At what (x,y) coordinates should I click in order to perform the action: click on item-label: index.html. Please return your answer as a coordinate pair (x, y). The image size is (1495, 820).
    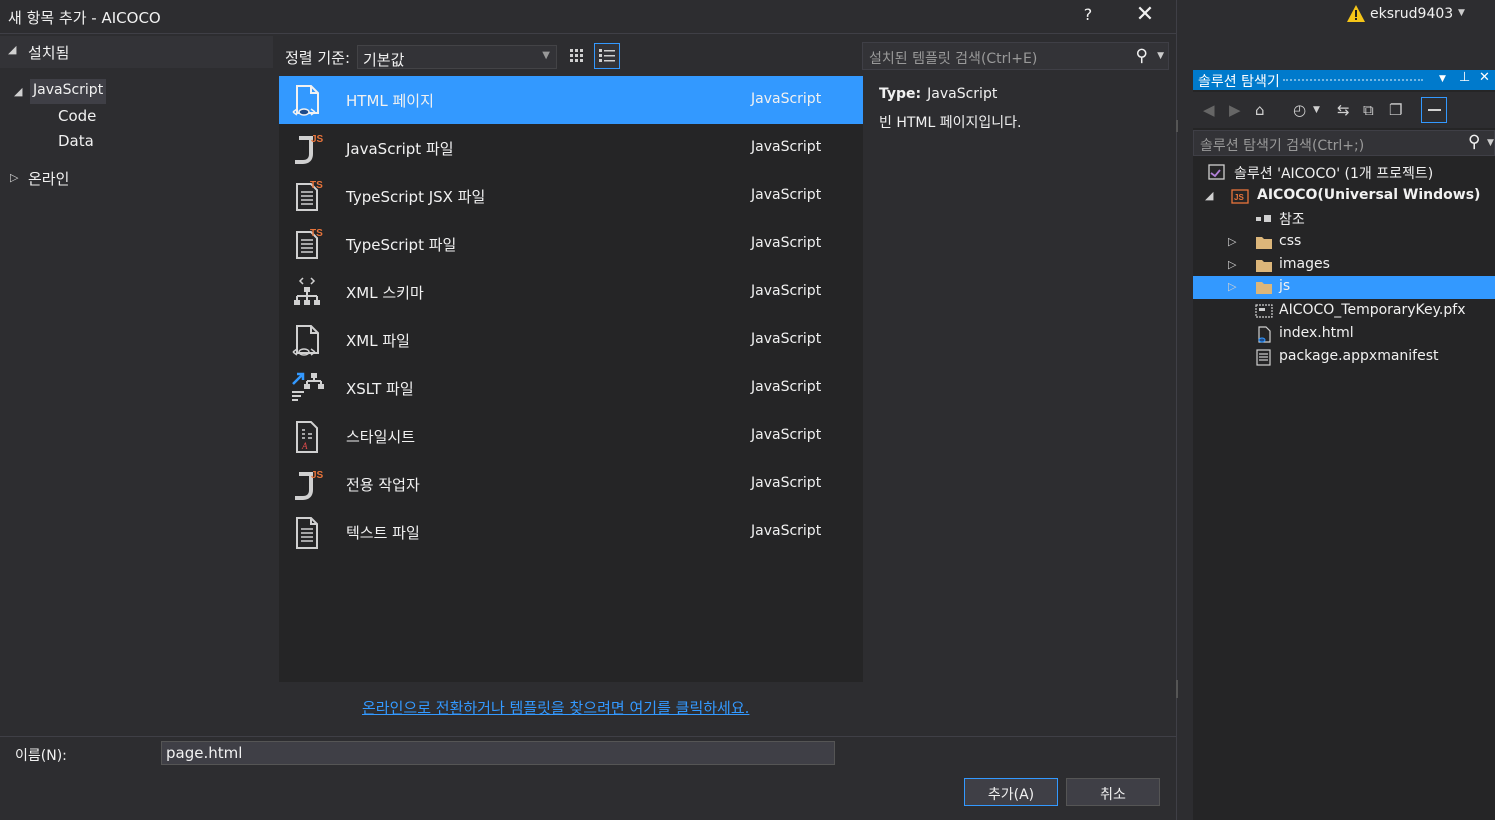
    Looking at the image, I should click on (1316, 333).